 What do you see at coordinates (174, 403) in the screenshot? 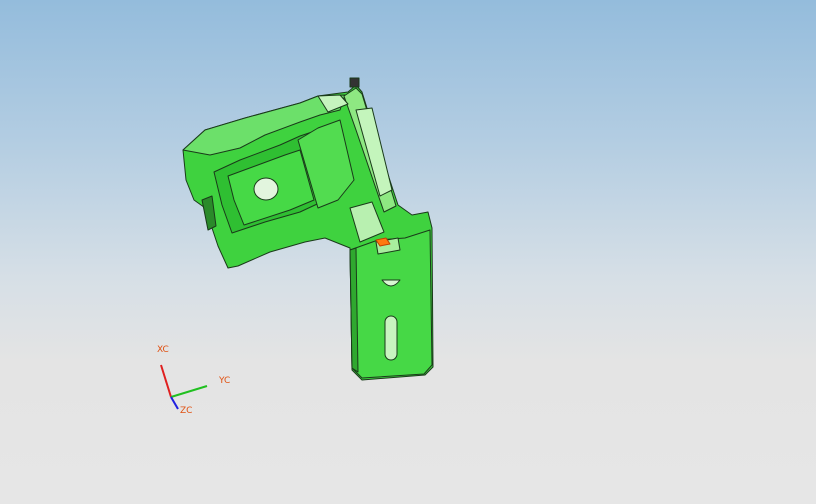
I see `zc-axis-line` at bounding box center [174, 403].